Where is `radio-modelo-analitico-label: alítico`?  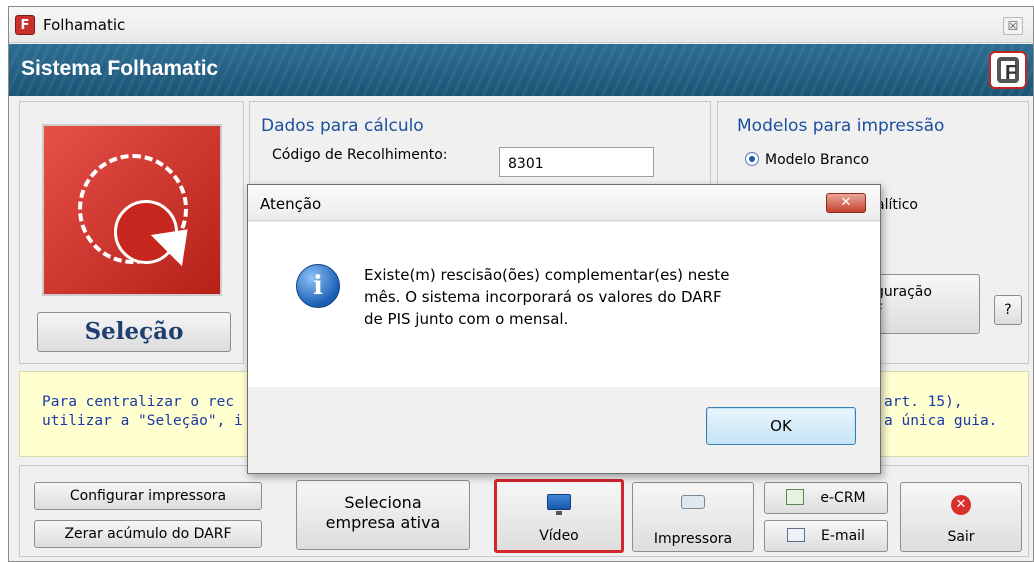 radio-modelo-analitico-label: alítico is located at coordinates (897, 205).